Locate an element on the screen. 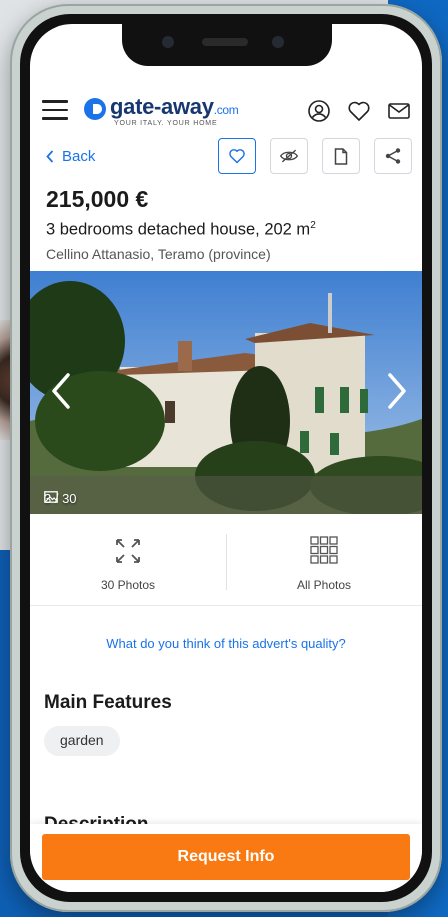 This screenshot has height=917, width=448. front-camera is located at coordinates (278, 42).